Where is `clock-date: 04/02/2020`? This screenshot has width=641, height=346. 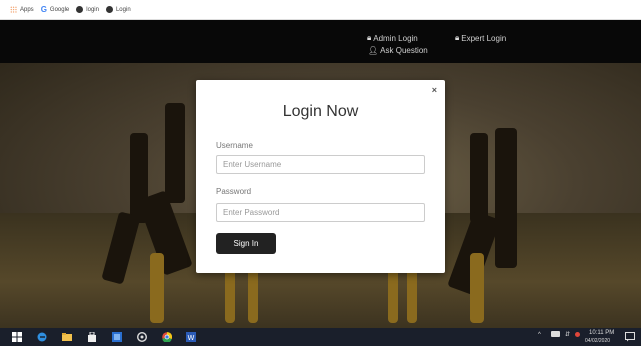
clock-date: 04/02/2020 is located at coordinates (597, 341).